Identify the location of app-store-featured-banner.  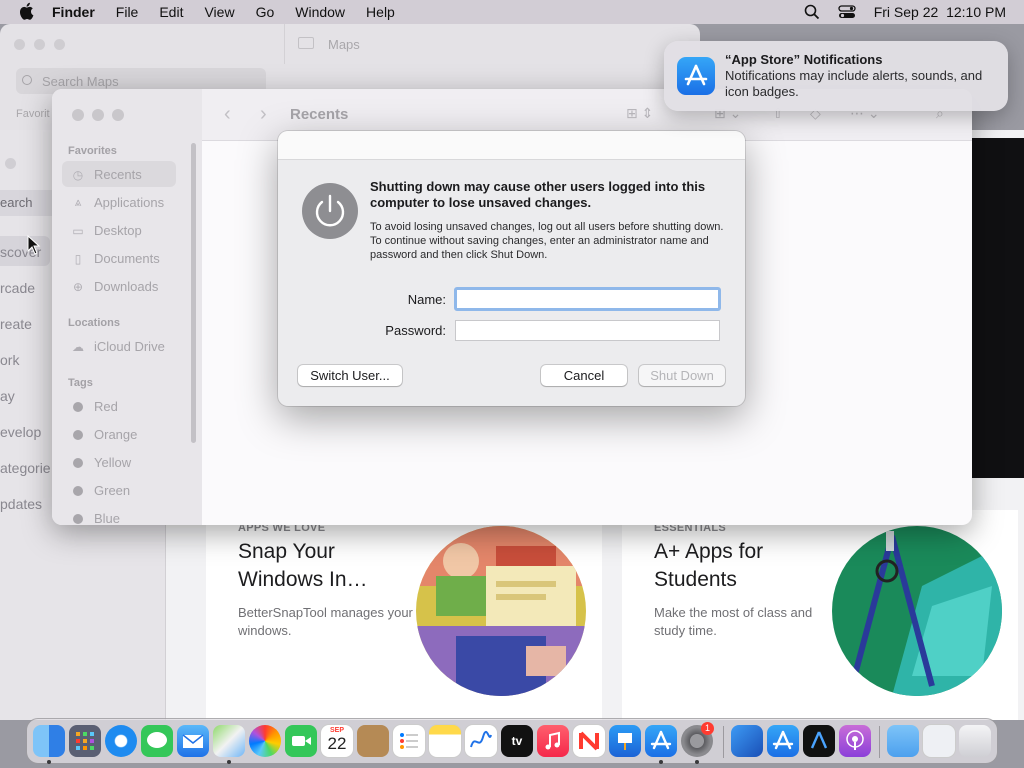
(997, 308).